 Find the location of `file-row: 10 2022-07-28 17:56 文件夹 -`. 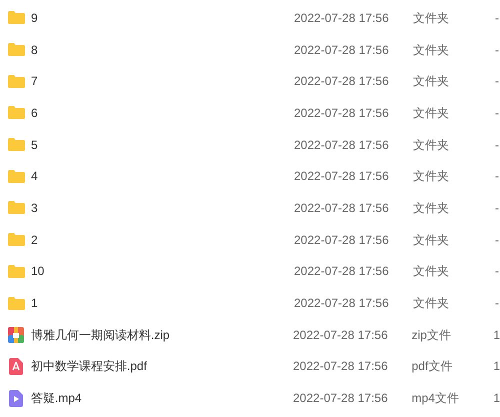

file-row: 10 2022-07-28 17:56 文件夹 - is located at coordinates (250, 272).